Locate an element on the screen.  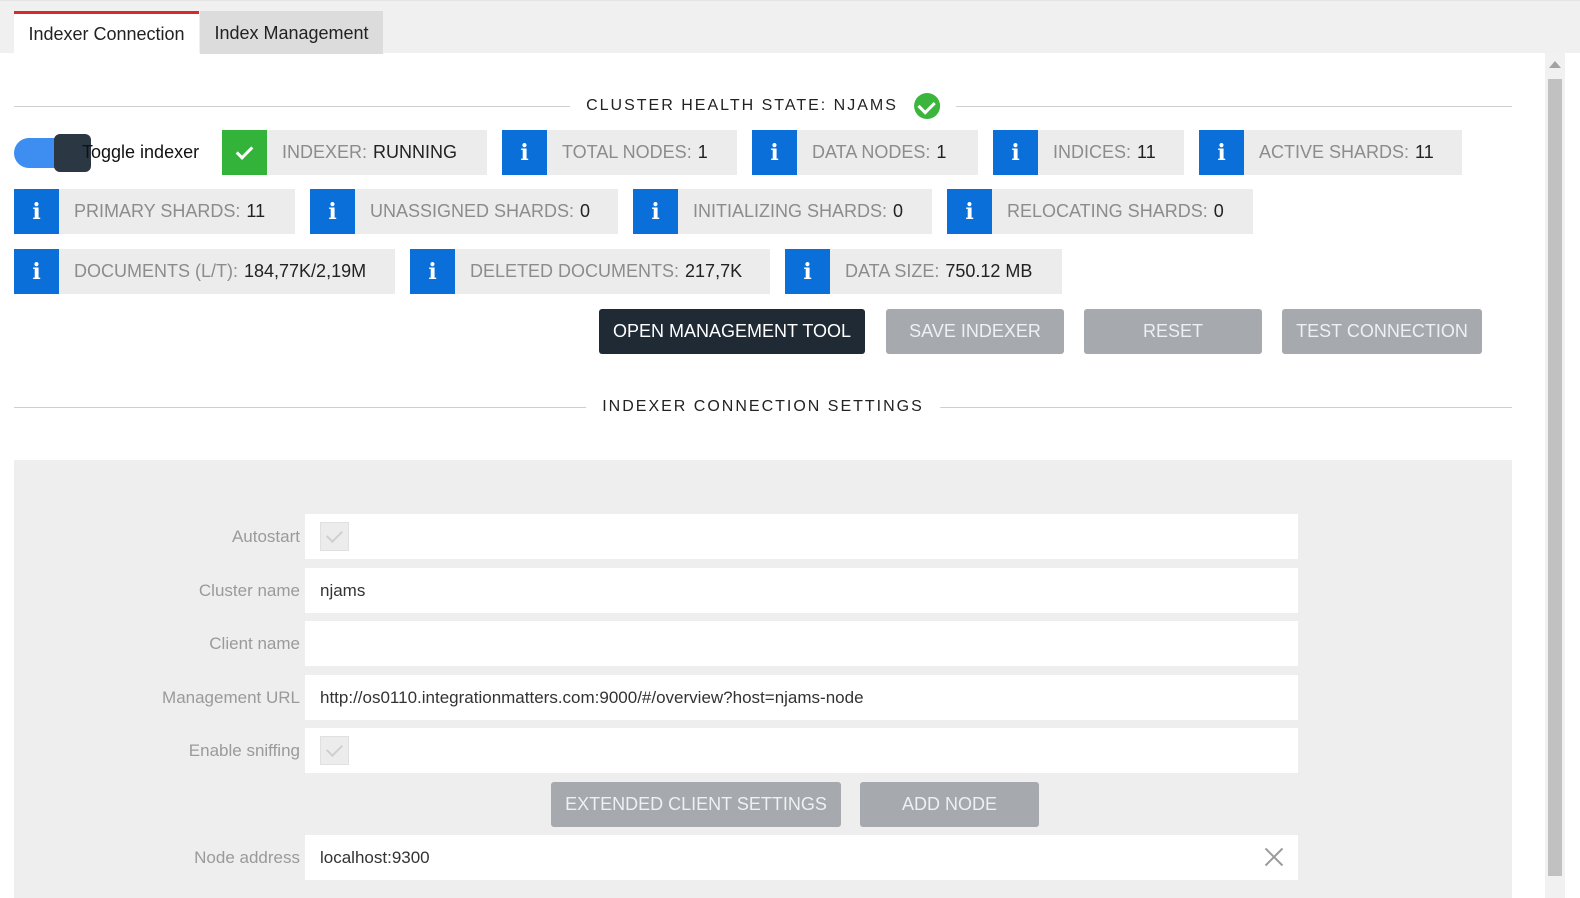
settings-title-wrap: INDEXER CONNECTION SETTINGS is located at coordinates (763, 407).